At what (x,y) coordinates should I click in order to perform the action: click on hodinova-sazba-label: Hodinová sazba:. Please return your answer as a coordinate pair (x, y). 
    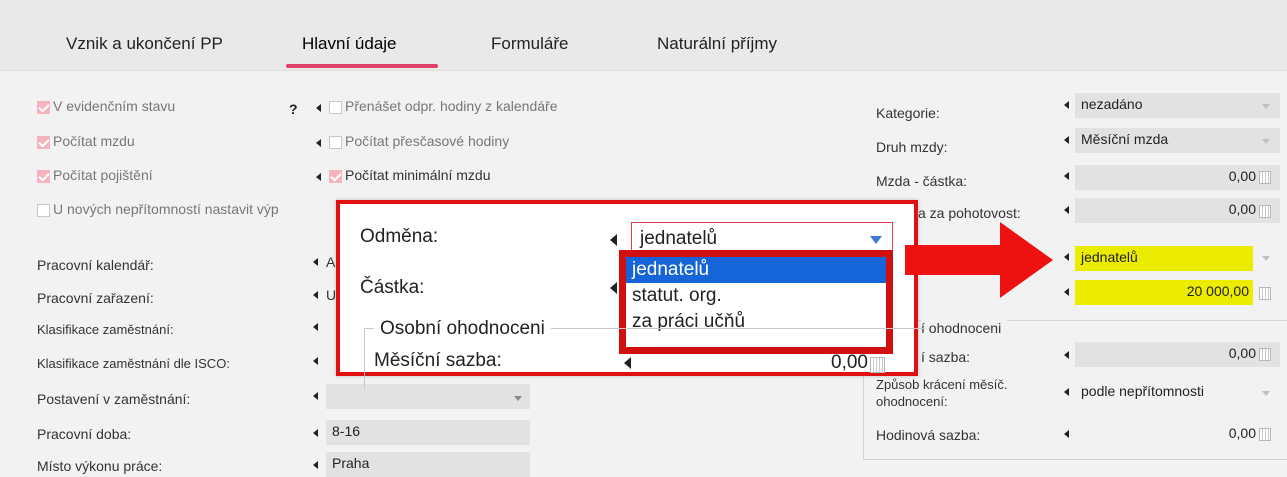
    Looking at the image, I should click on (928, 435).